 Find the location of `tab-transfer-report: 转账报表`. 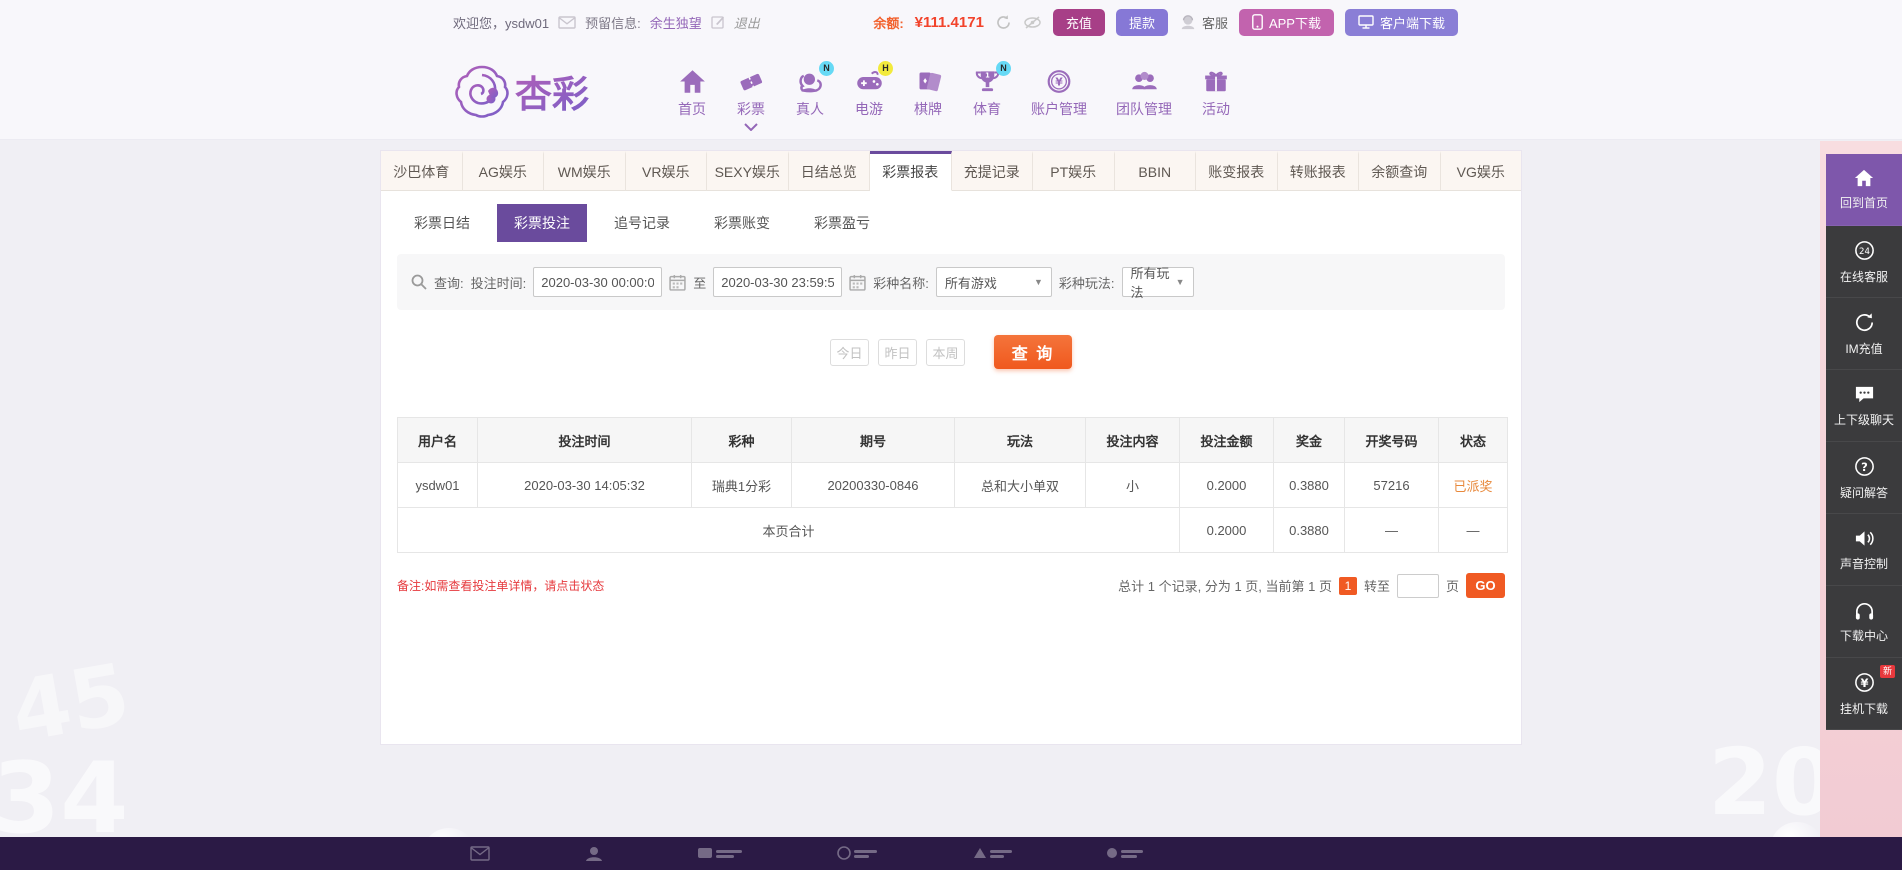

tab-transfer-report: 转账报表 is located at coordinates (1318, 171).